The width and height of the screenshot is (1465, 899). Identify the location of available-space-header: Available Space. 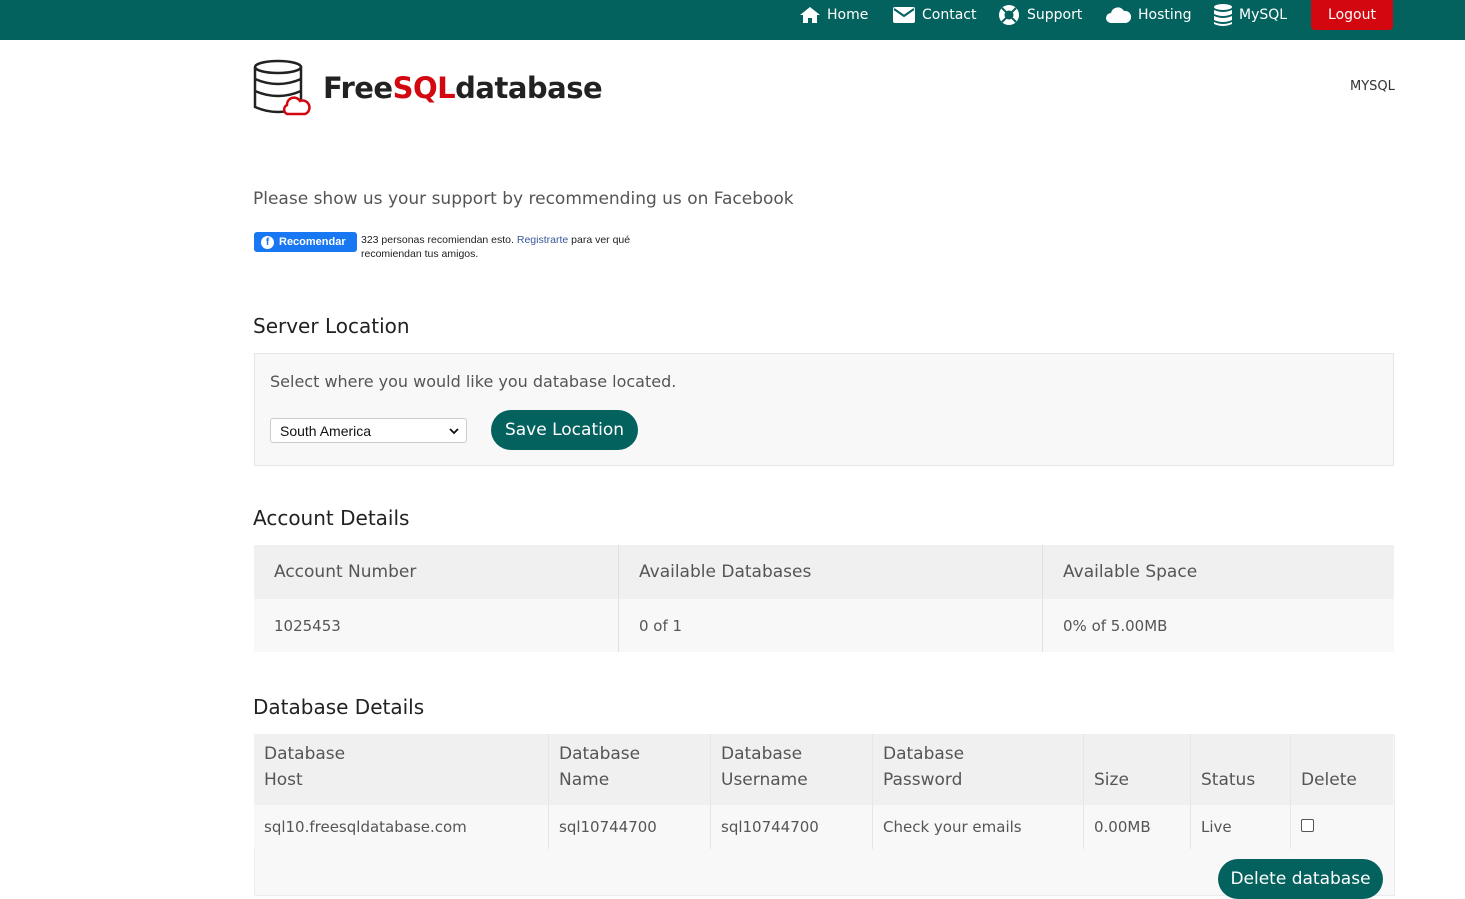
(1218, 572).